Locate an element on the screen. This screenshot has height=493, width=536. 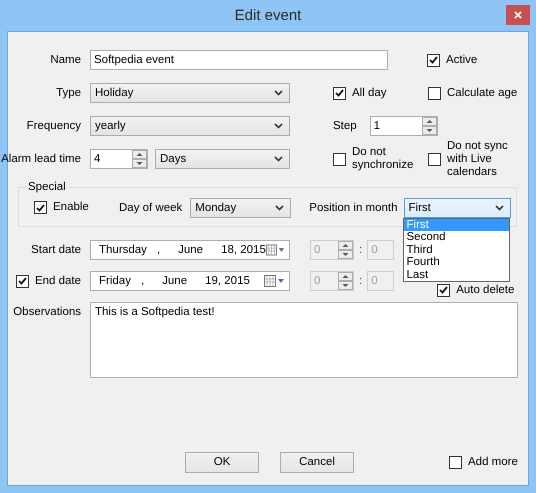
field-label: Step is located at coordinates (345, 126).